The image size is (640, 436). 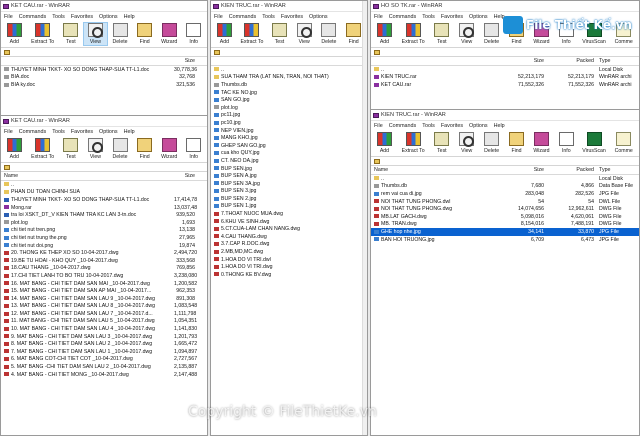 I want to click on file-row: 4.CAU THANG.dwg, so click(x=289, y=237).